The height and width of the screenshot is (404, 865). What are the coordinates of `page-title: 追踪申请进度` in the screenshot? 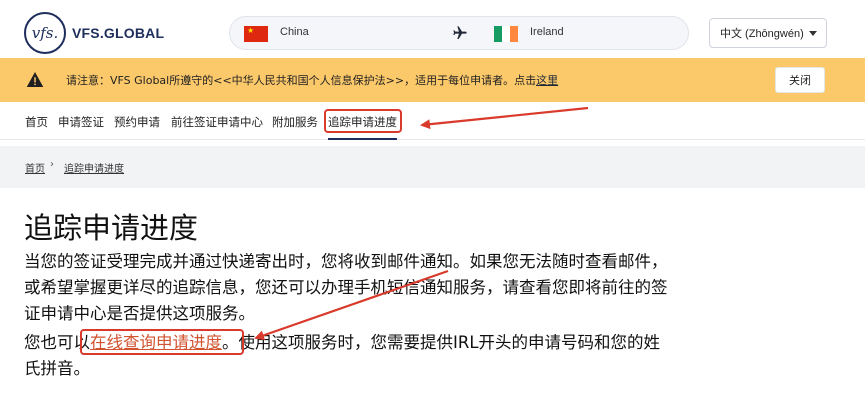 It's located at (111, 228).